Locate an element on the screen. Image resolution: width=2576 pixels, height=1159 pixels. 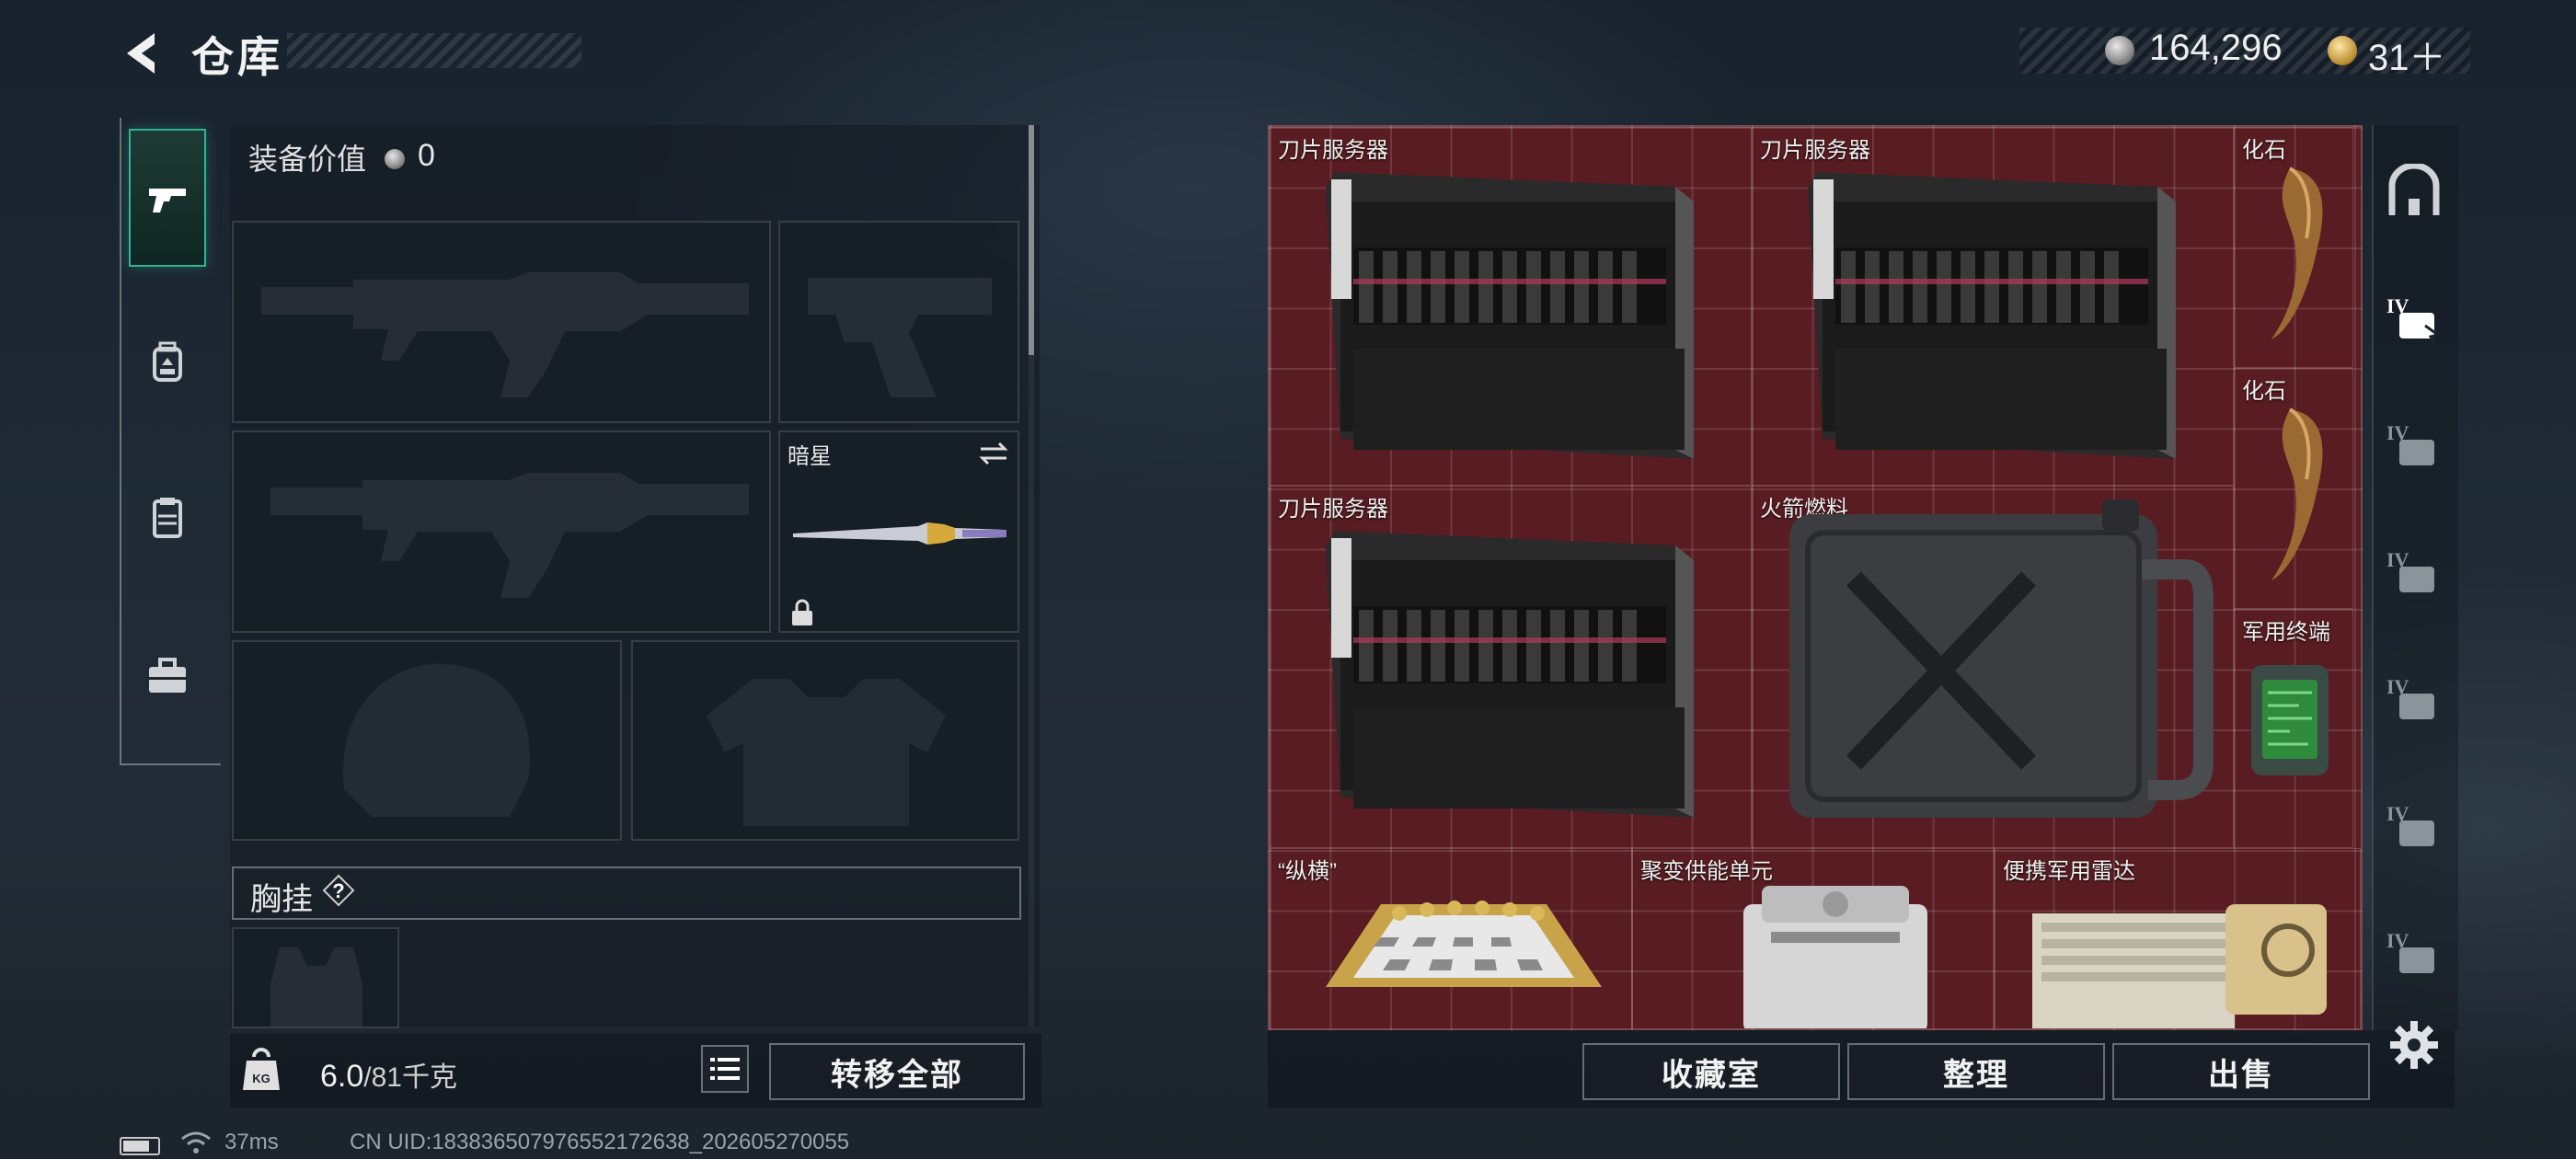
stash-page-tab-iv-1: IV is located at coordinates (2414, 318).